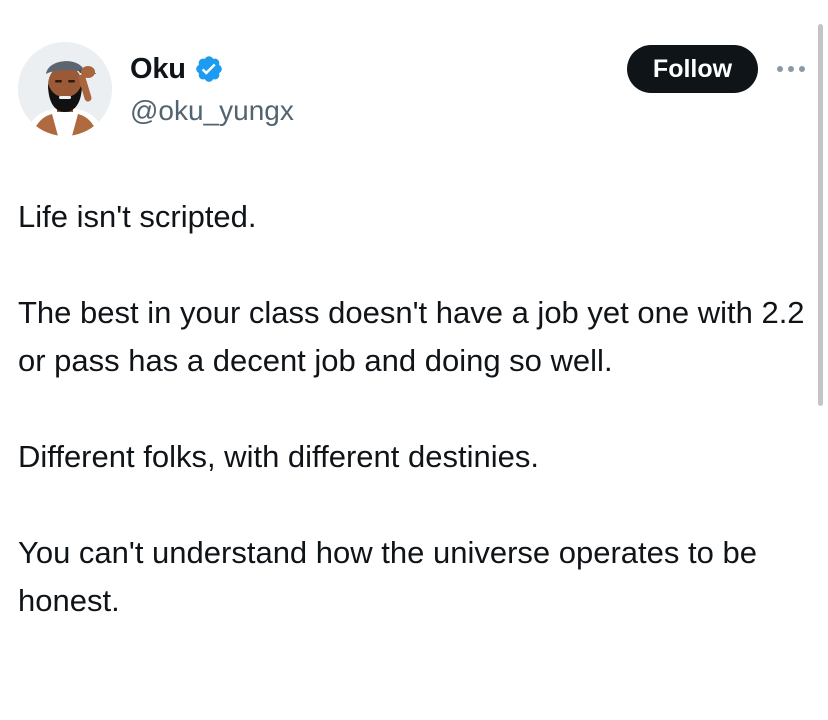 This screenshot has width=828, height=720. I want to click on more-horizontal-icon, so click(791, 69).